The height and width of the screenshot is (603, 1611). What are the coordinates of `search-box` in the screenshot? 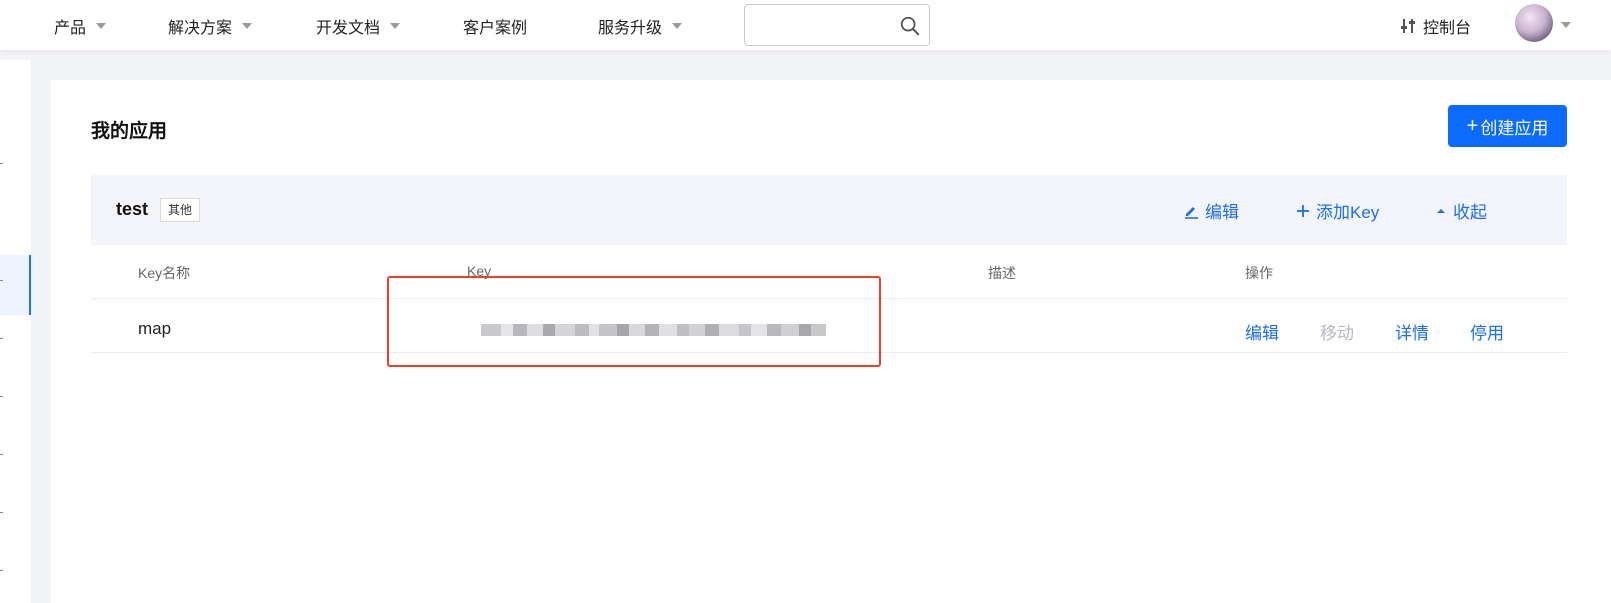 It's located at (837, 25).